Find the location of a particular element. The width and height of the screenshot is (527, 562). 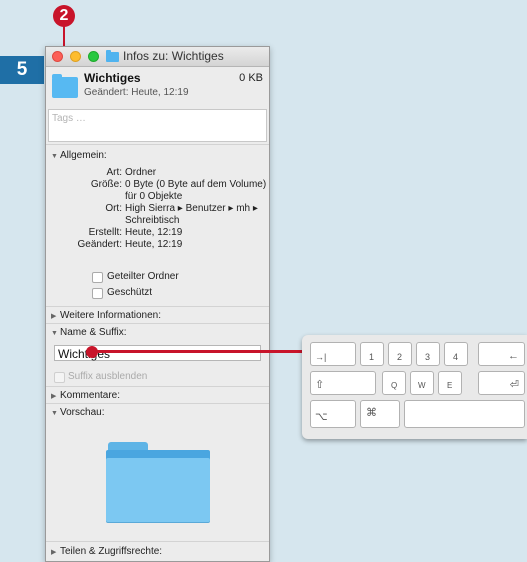

space-key is located at coordinates (464, 414).